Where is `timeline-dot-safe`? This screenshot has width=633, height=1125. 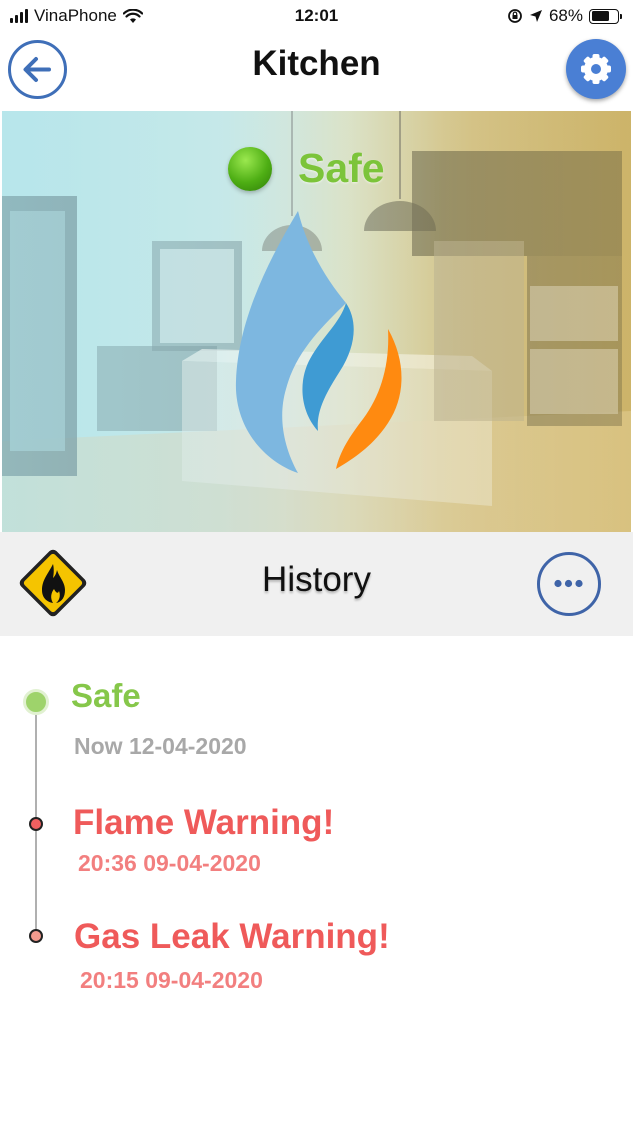
timeline-dot-safe is located at coordinates (36, 702).